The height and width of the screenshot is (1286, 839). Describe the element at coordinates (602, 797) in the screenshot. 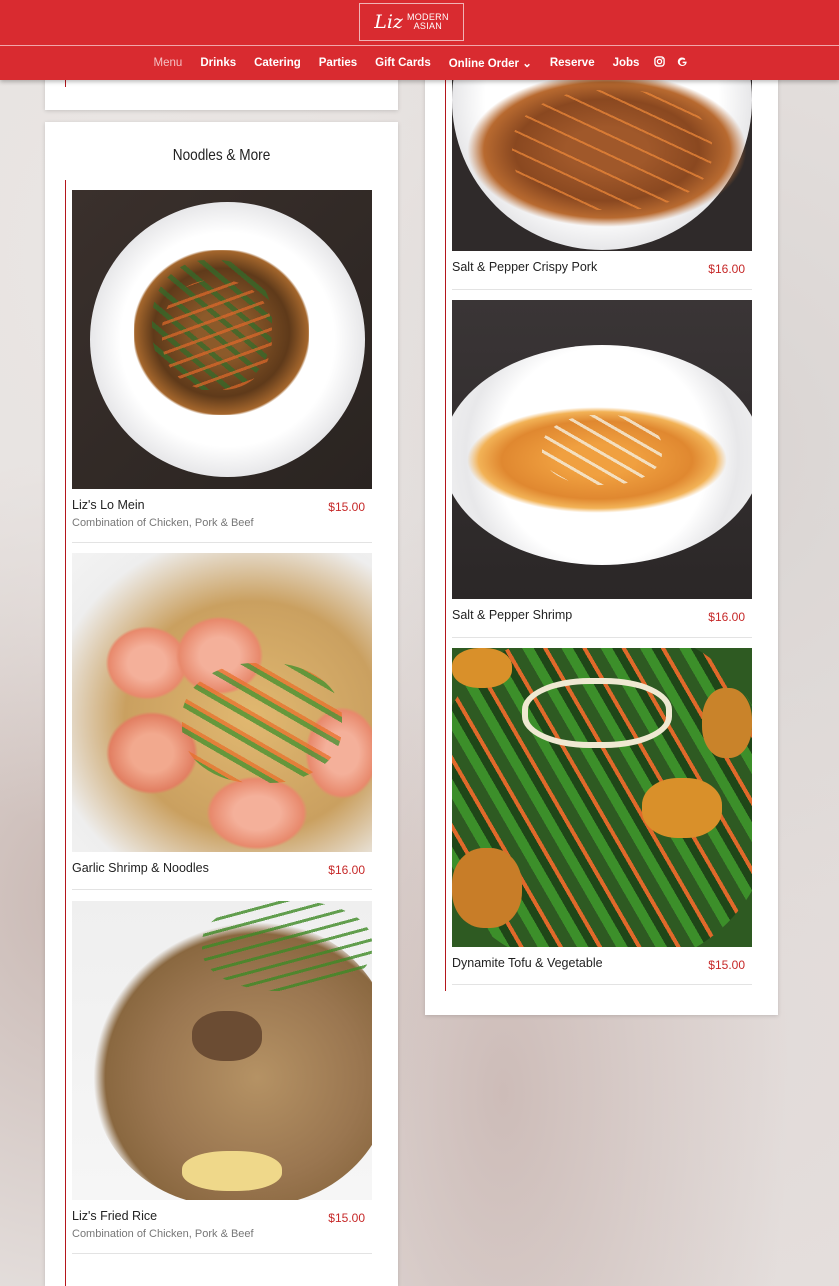

I see `dynamite-tofu-photo` at that location.